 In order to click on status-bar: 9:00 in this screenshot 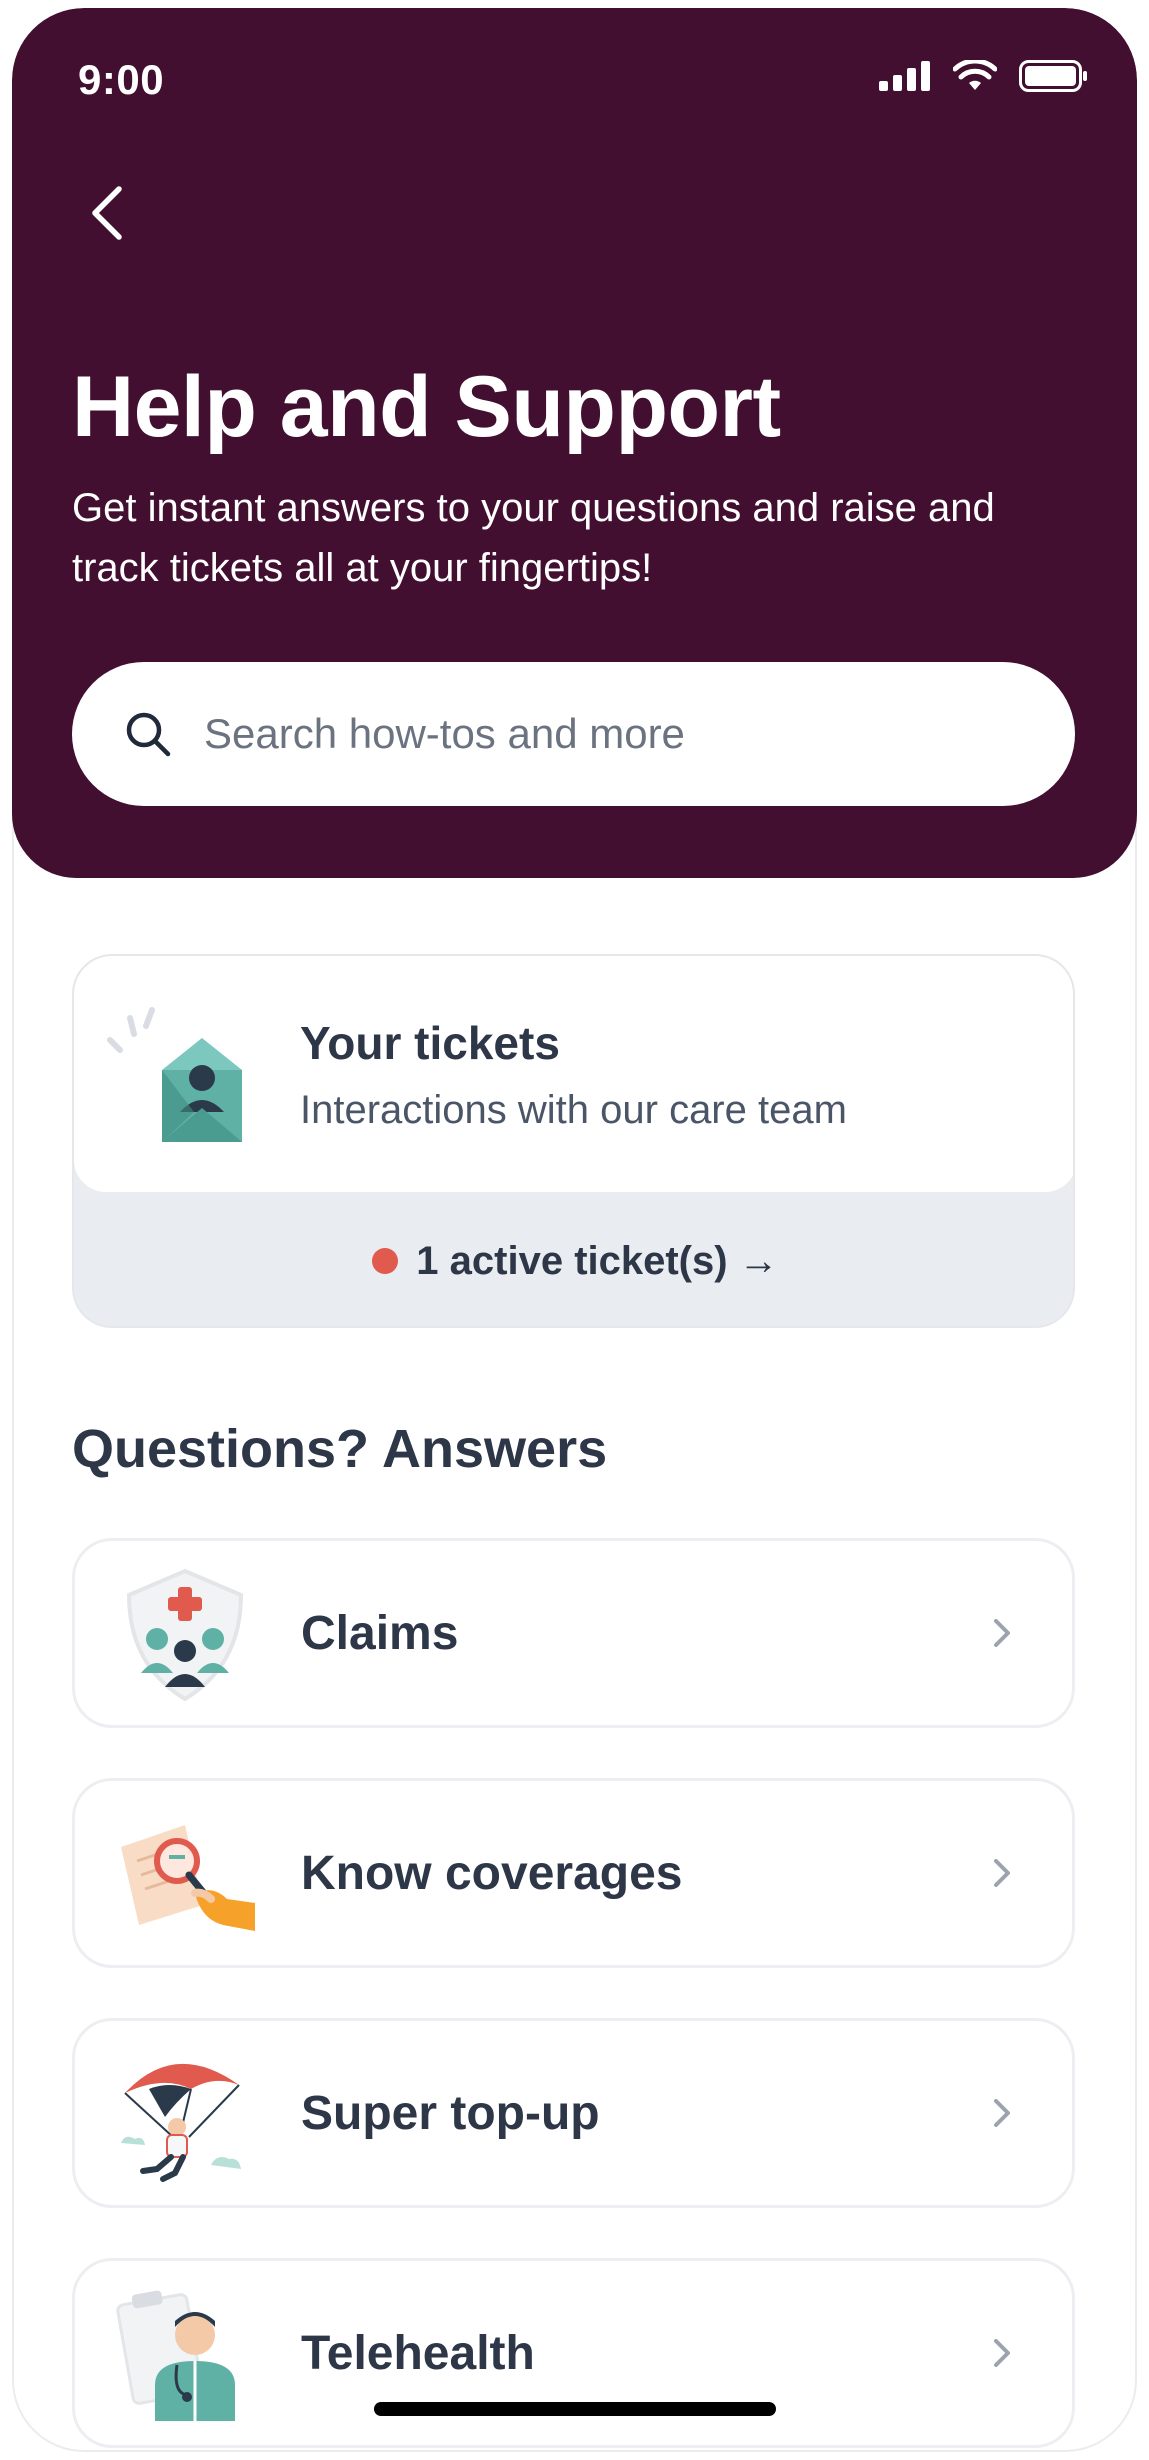, I will do `click(574, 78)`.